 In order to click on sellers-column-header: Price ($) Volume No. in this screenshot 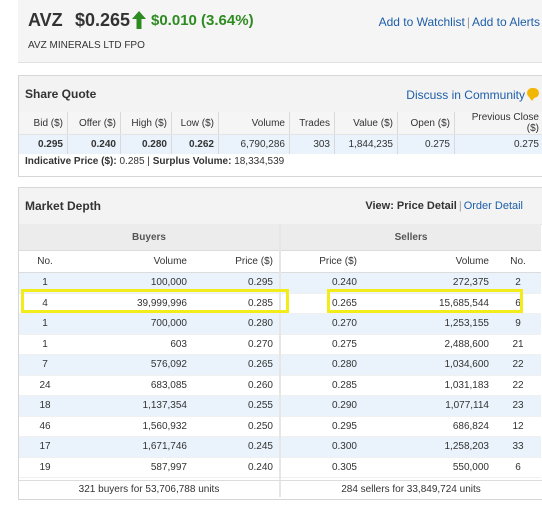, I will do `click(411, 261)`.